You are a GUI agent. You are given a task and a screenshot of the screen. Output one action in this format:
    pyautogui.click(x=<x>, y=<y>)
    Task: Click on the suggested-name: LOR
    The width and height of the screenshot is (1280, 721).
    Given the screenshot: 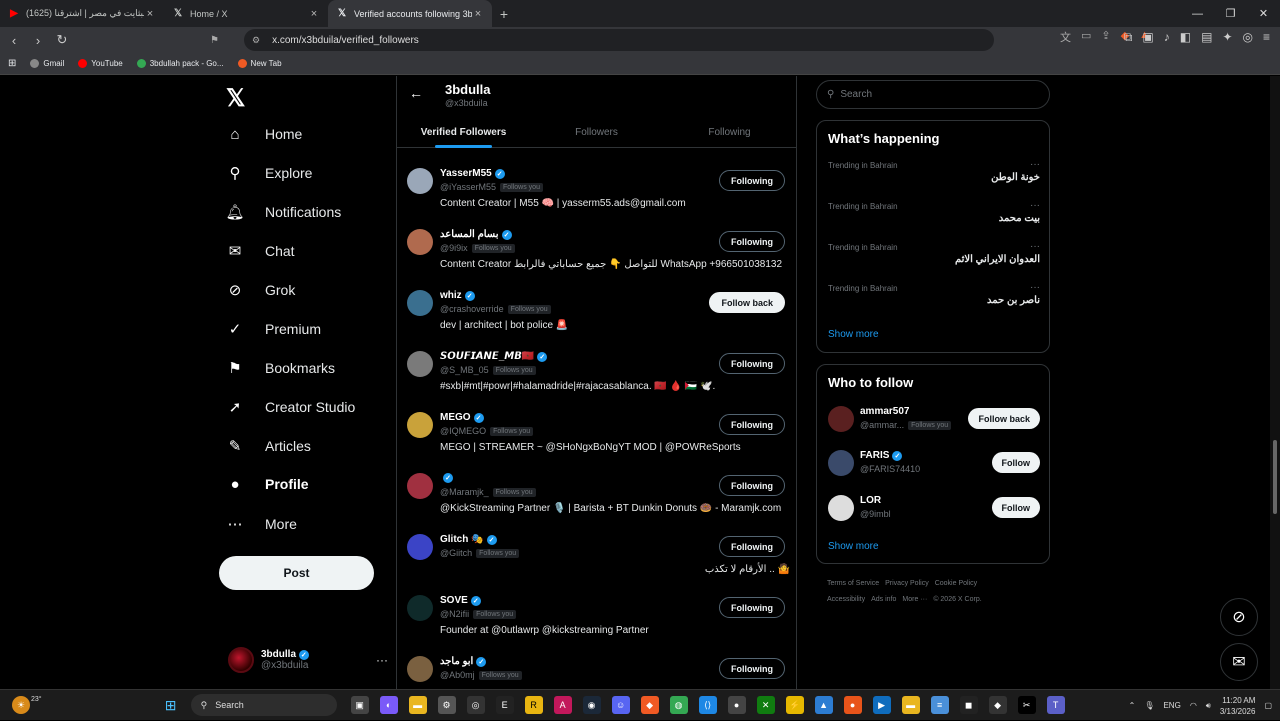 What is the action you would take?
    pyautogui.click(x=870, y=500)
    